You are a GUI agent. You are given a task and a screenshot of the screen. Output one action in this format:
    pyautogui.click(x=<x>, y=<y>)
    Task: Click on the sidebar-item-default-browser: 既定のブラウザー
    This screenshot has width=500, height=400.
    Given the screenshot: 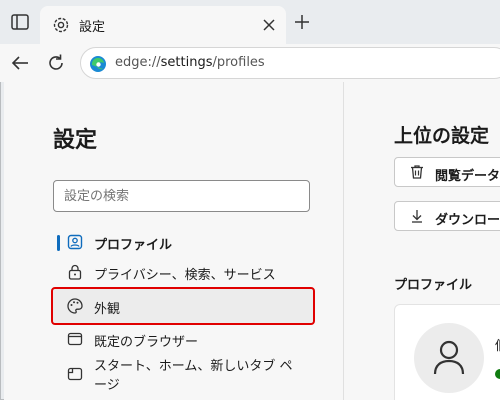 What is the action you would take?
    pyautogui.click(x=183, y=339)
    